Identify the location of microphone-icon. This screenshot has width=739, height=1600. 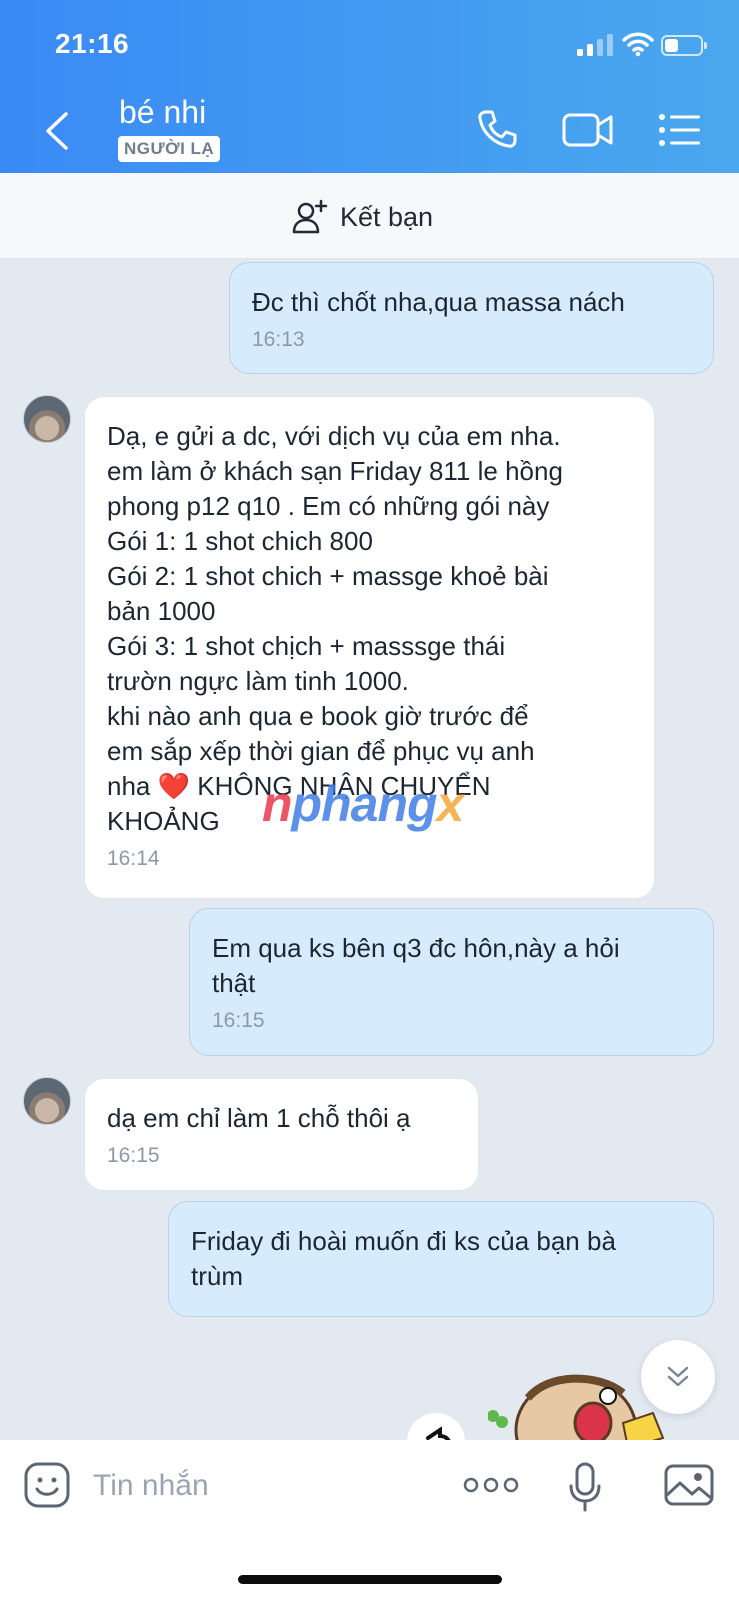
(585, 1487).